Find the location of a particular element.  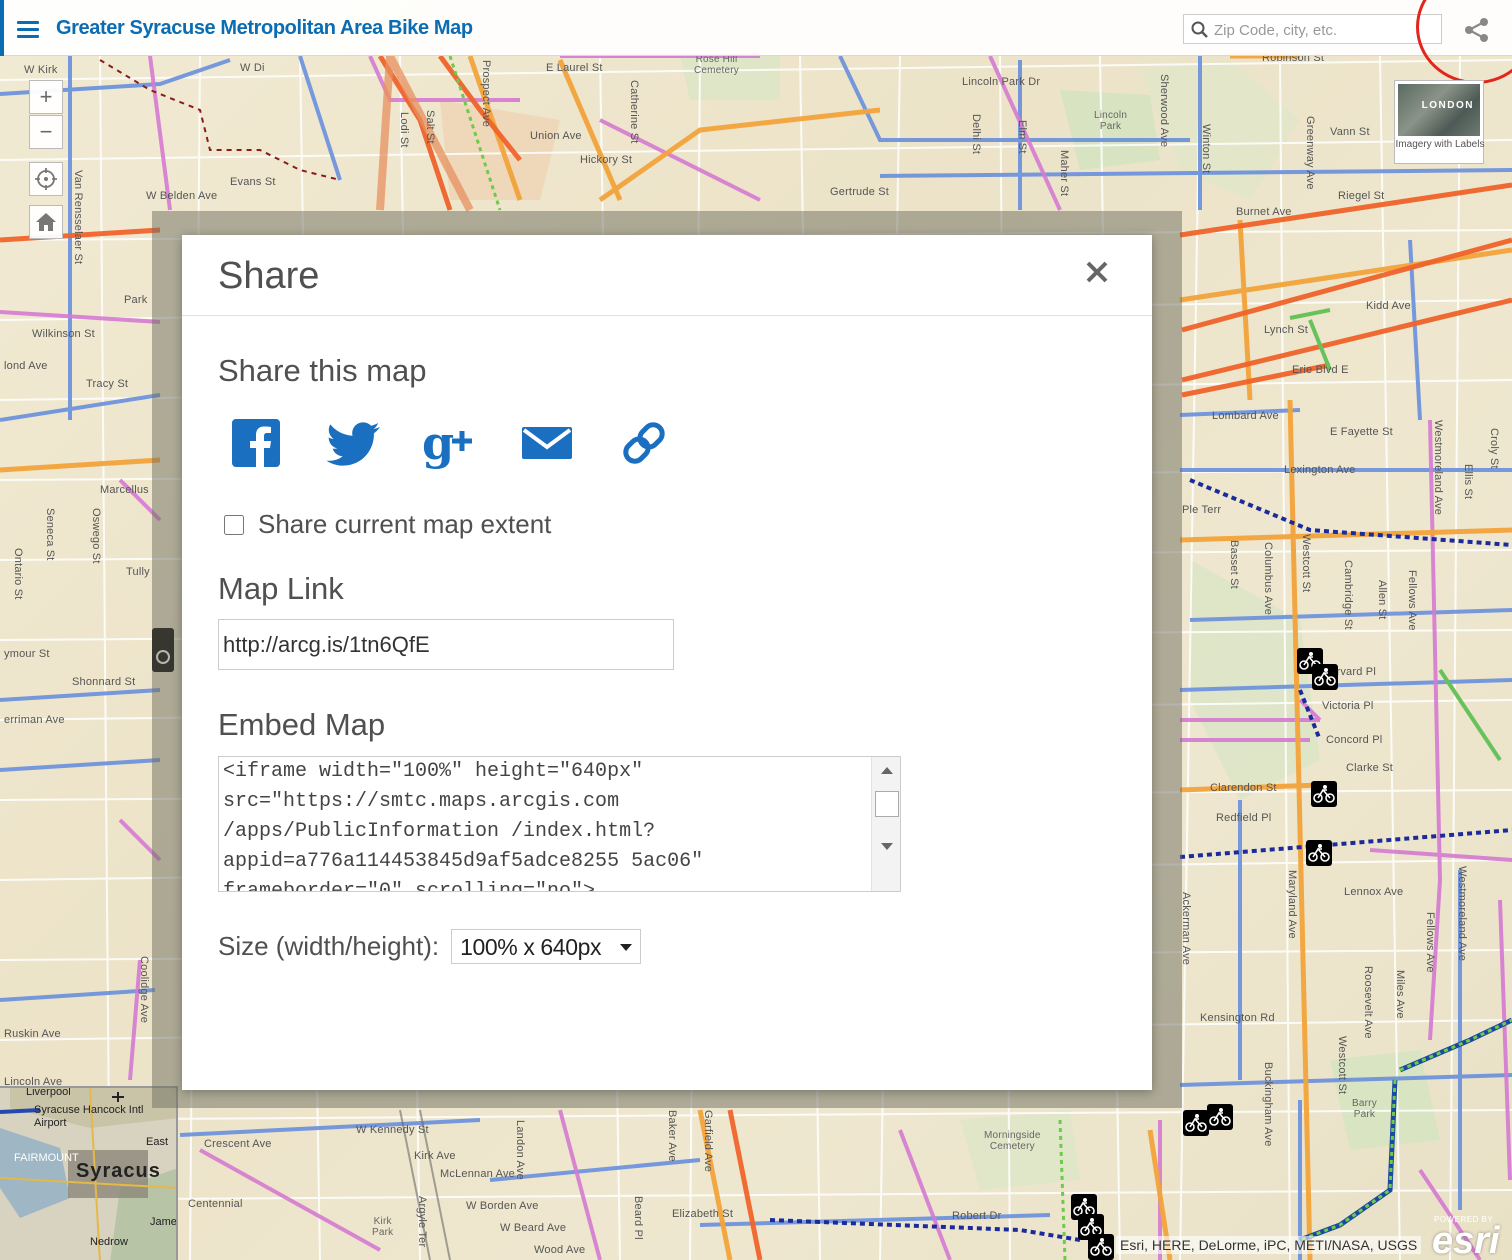

embed-size-row: Size (width/height): 100% x 640px is located at coordinates (430, 946).